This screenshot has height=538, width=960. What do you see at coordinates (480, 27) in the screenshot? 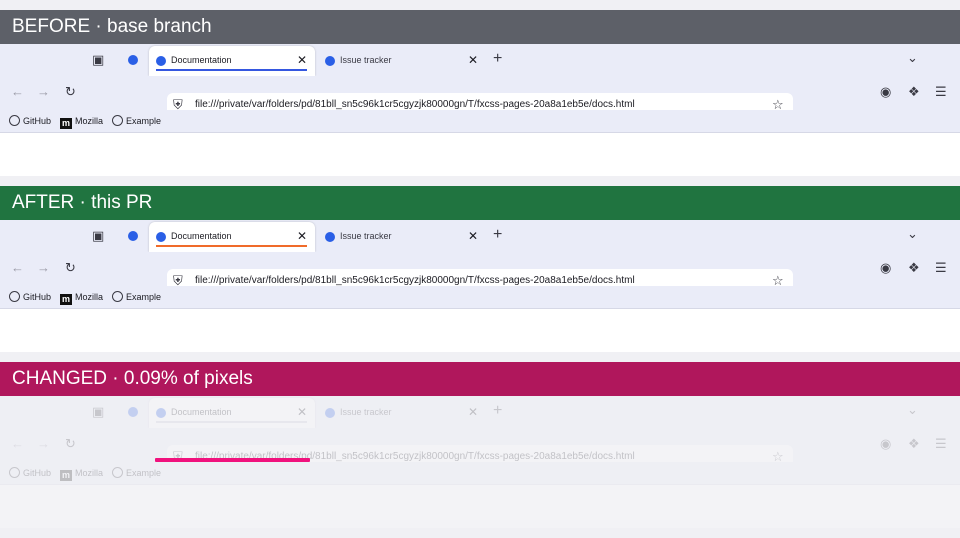
I see `panel-banner: BEFORE · base branch` at bounding box center [480, 27].